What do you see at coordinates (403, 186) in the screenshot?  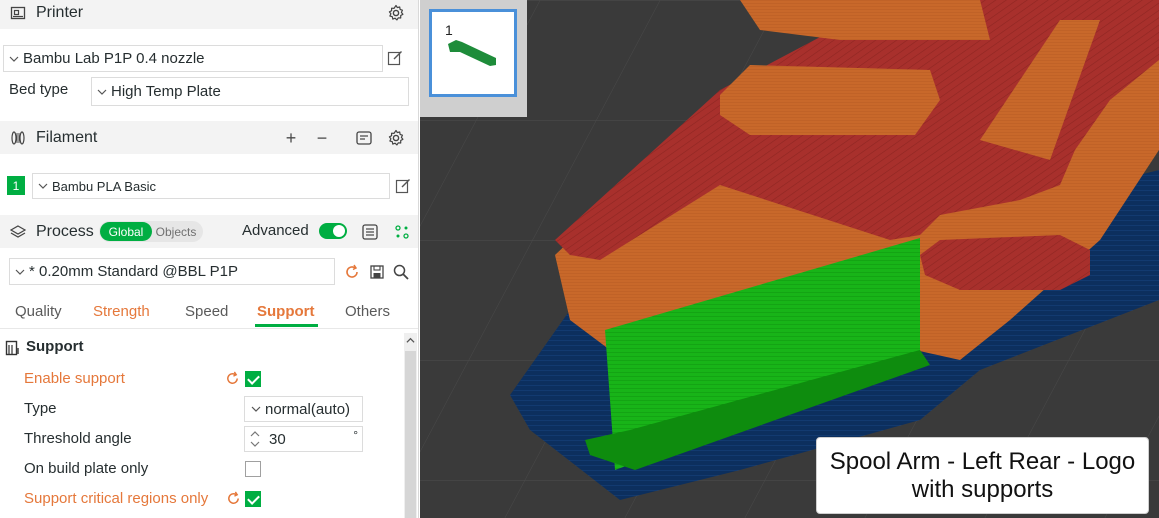 I see `filament-edit-icon` at bounding box center [403, 186].